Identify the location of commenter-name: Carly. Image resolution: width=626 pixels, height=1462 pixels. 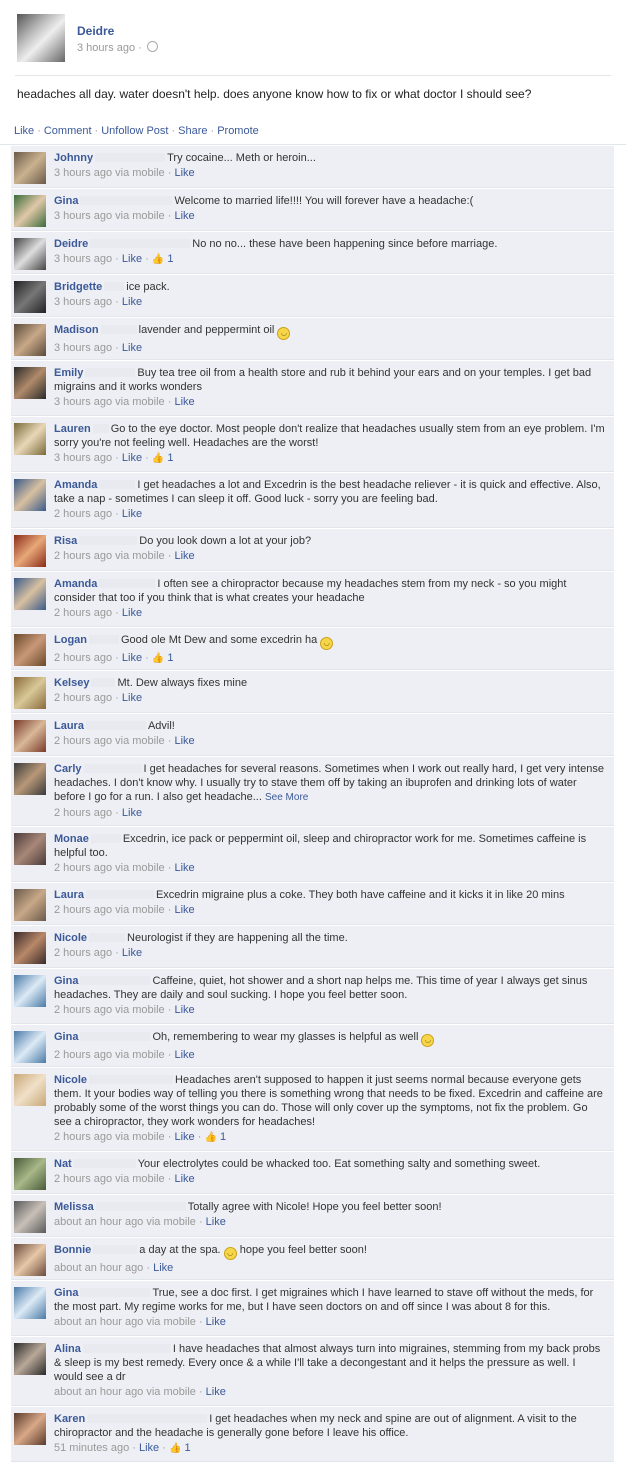
(68, 769).